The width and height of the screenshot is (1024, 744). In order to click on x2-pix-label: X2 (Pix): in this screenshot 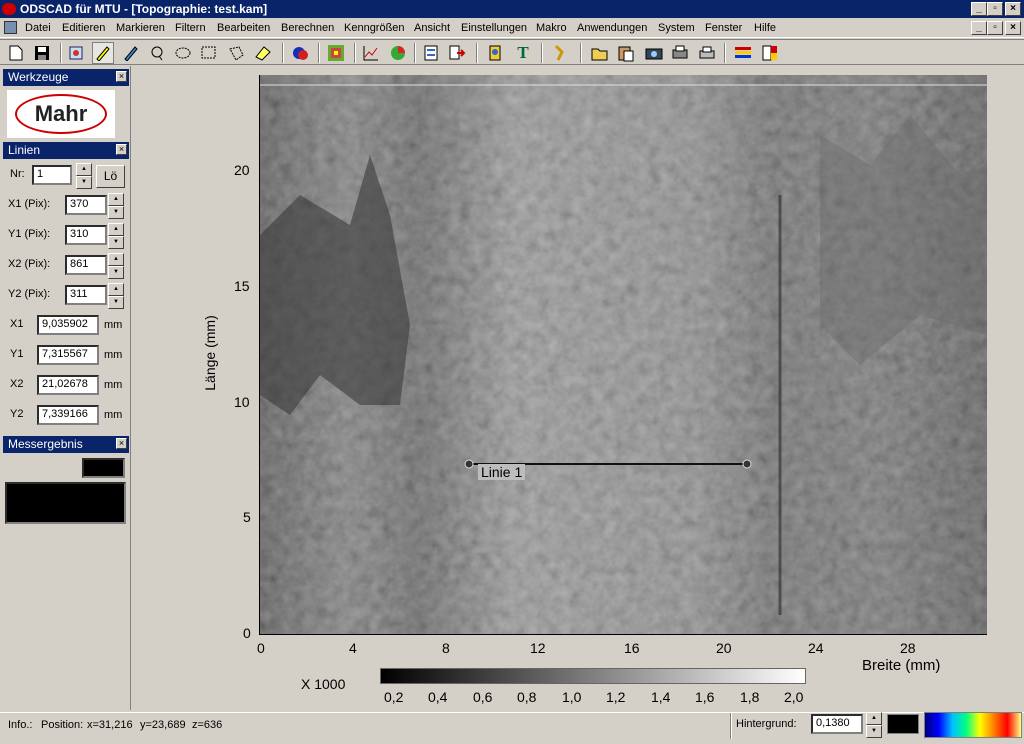, I will do `click(29, 264)`.